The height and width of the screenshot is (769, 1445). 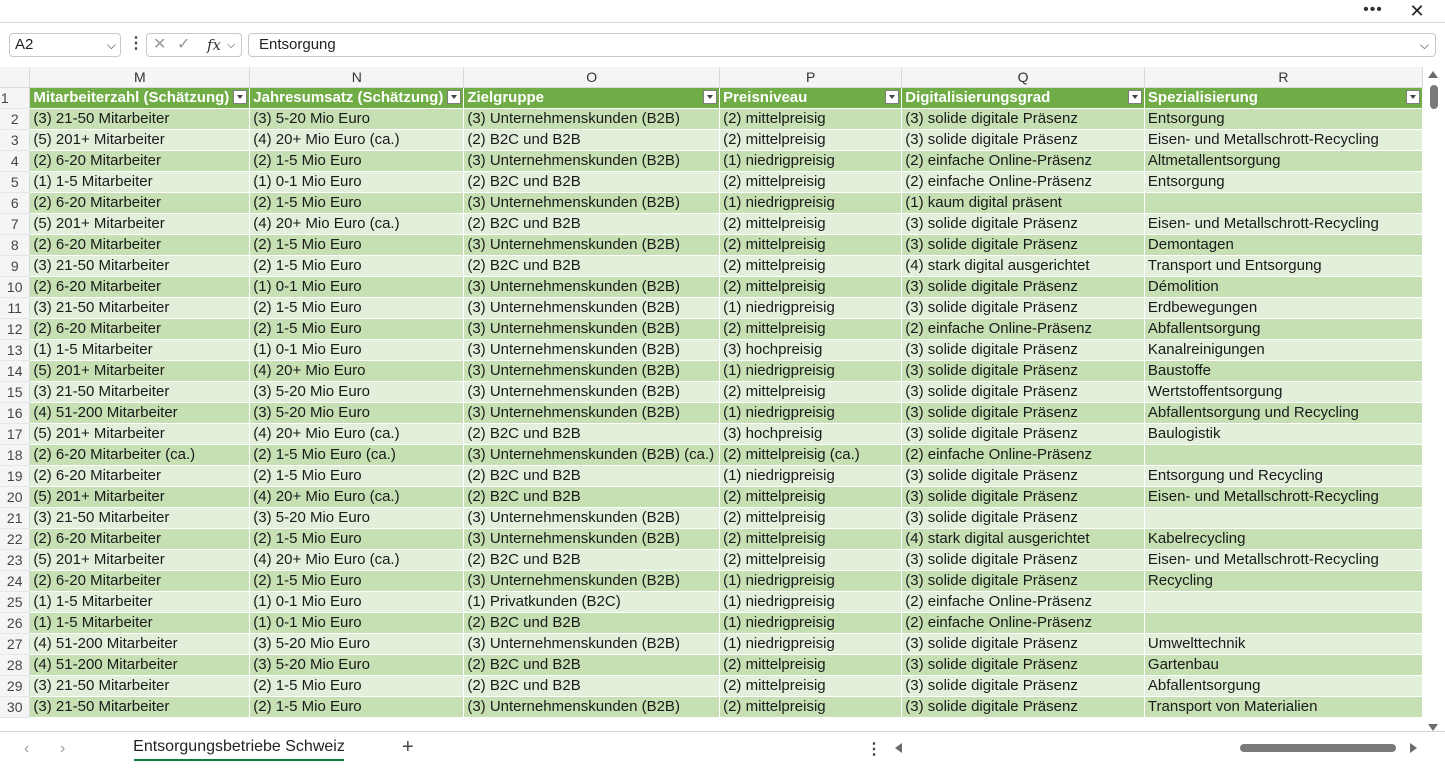 What do you see at coordinates (15, 476) in the screenshot?
I see `row-number: 19` at bounding box center [15, 476].